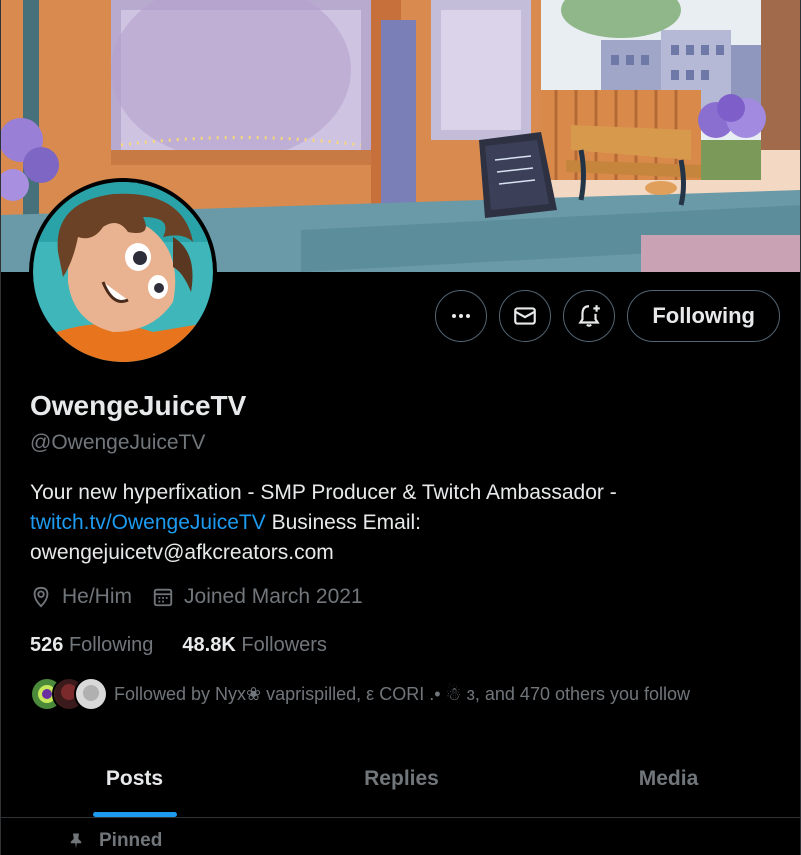 The image size is (801, 855). I want to click on tab-media: Media, so click(667, 778).